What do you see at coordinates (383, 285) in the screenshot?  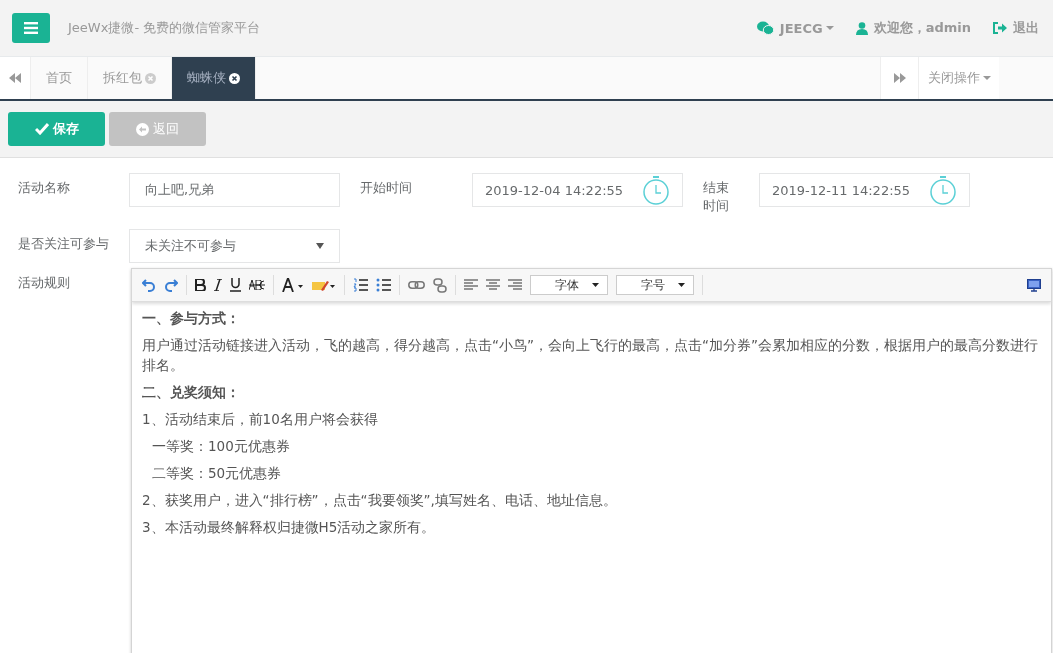 I see `bullet-list-icon` at bounding box center [383, 285].